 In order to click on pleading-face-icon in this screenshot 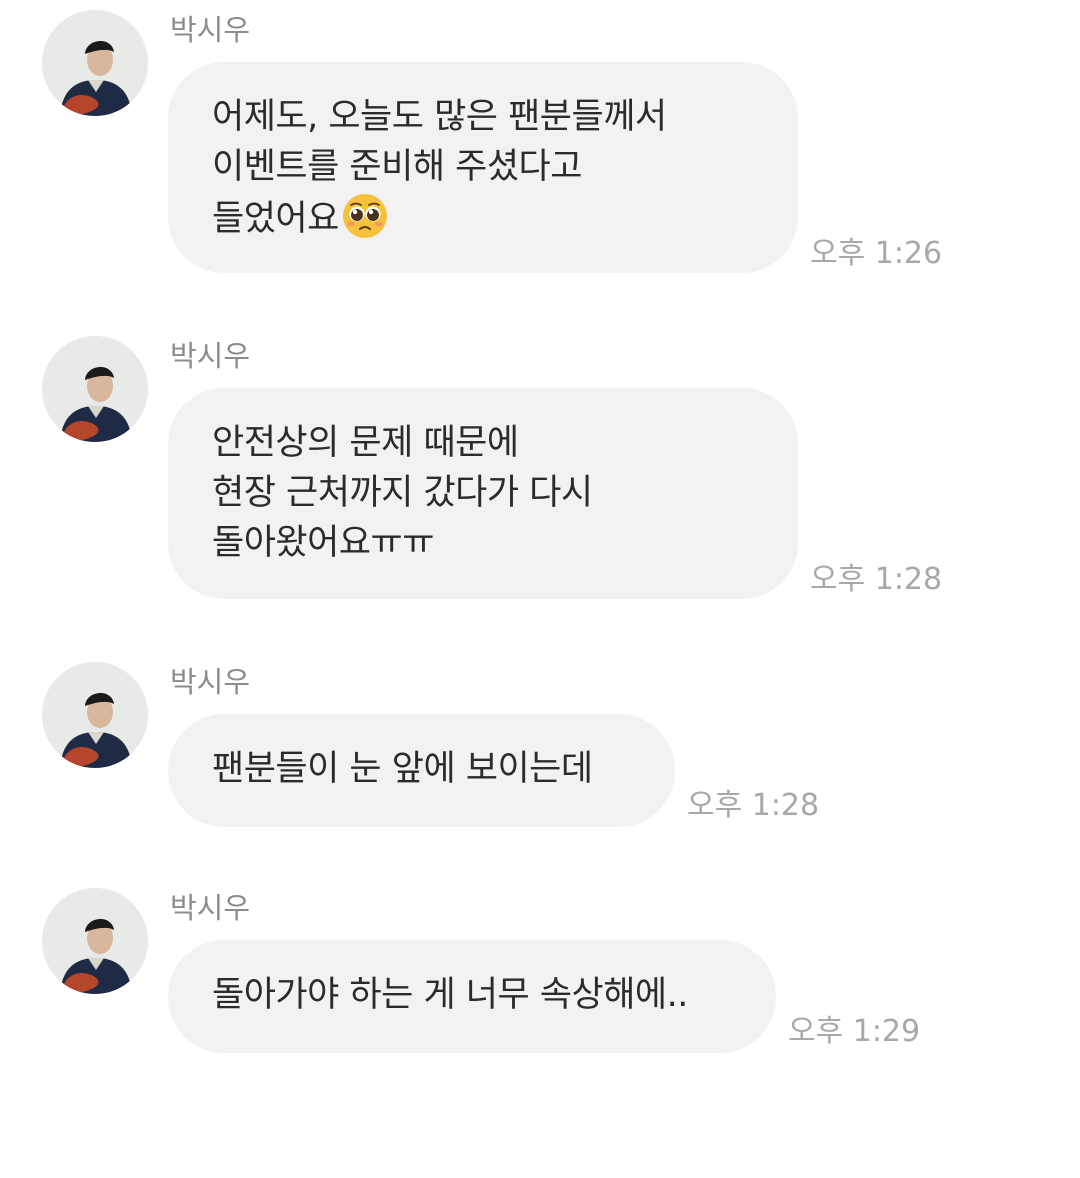, I will do `click(365, 216)`.